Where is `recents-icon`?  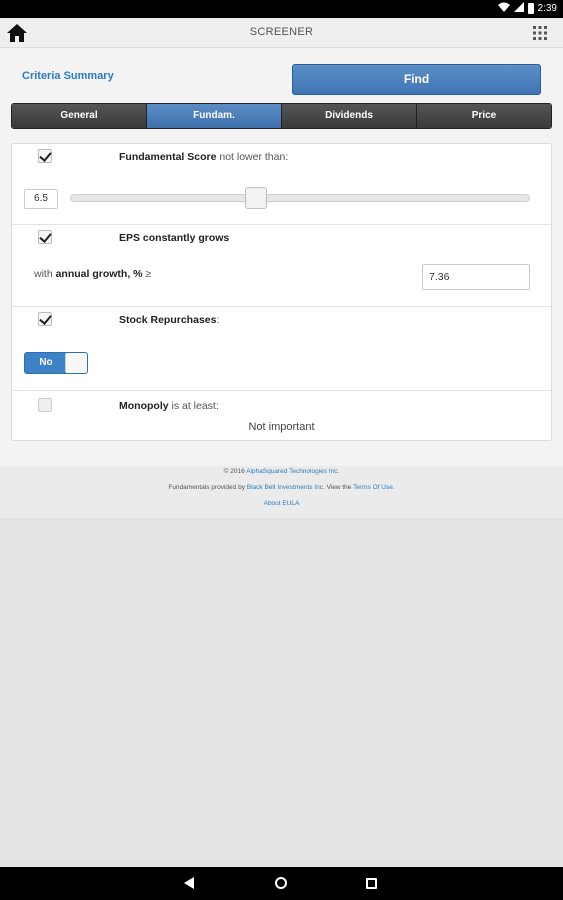 recents-icon is located at coordinates (371, 883).